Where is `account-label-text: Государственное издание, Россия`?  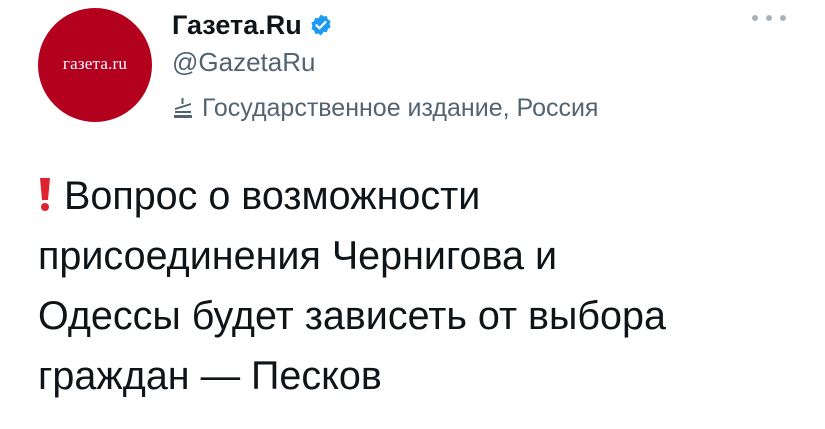 account-label-text: Государственное издание, Россия is located at coordinates (400, 107).